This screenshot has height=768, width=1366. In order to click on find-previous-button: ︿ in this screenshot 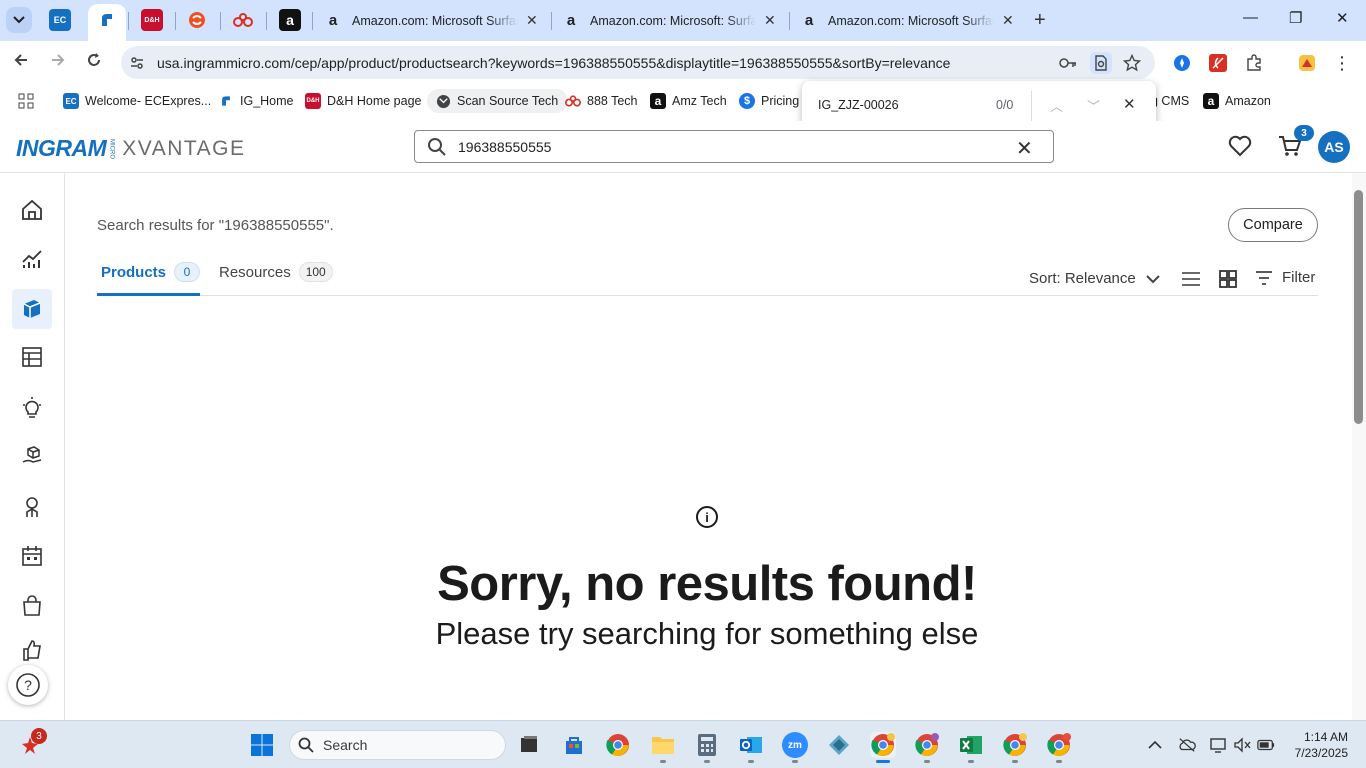, I will do `click(1056, 105)`.